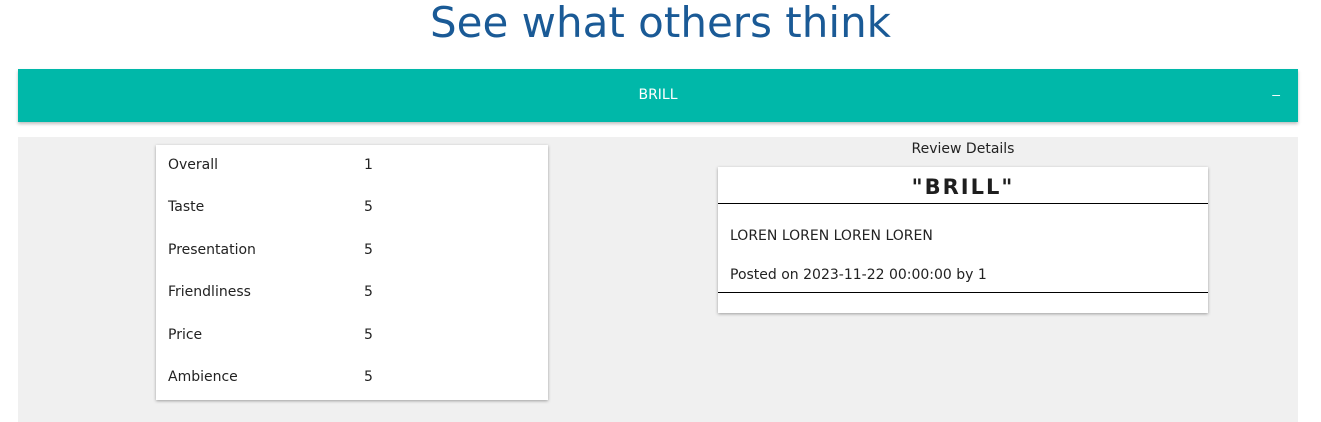 The width and height of the screenshot is (1321, 422). What do you see at coordinates (368, 165) in the screenshot?
I see `rating-value: 1` at bounding box center [368, 165].